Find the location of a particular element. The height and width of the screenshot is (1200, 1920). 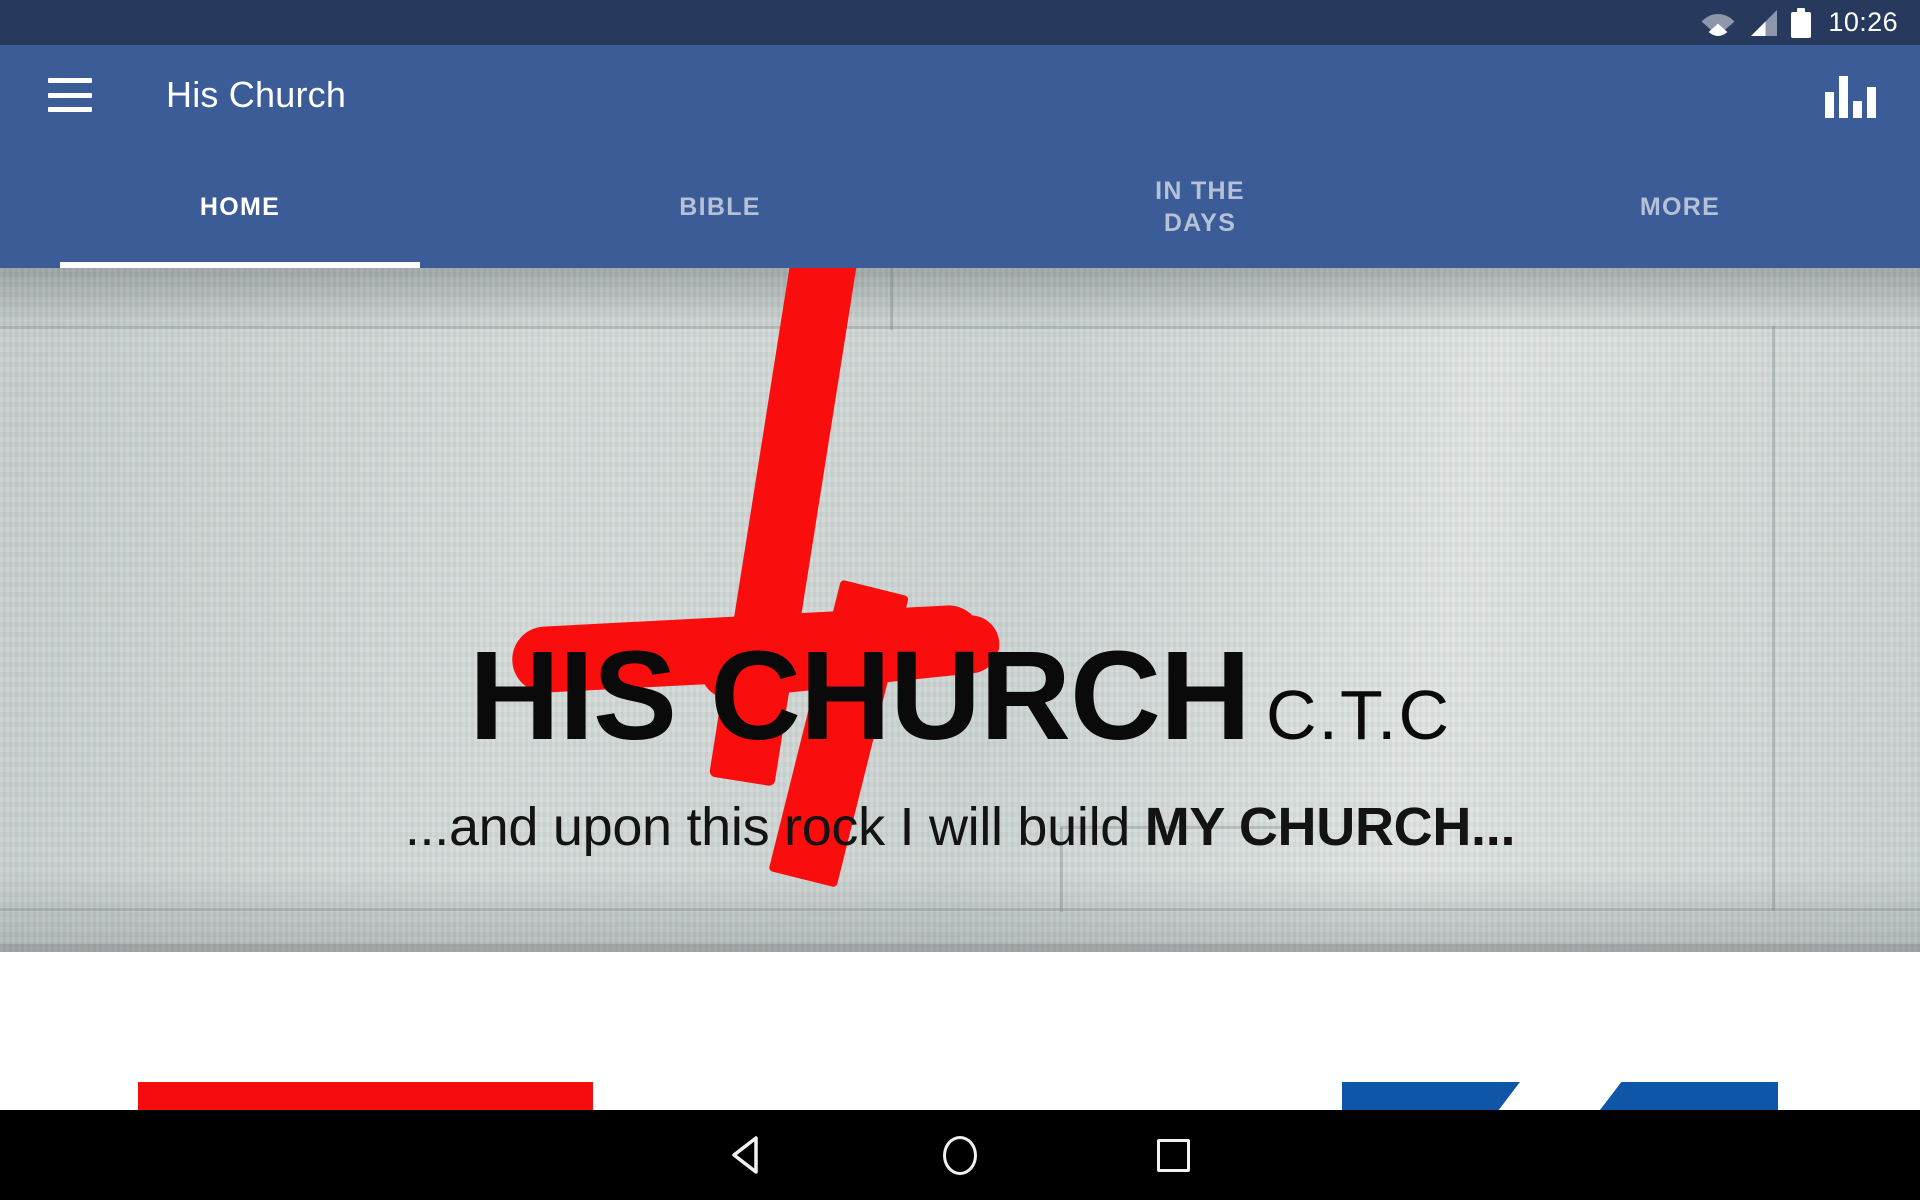

banner-headline-text: HIS CHURCH is located at coordinates (859, 695).